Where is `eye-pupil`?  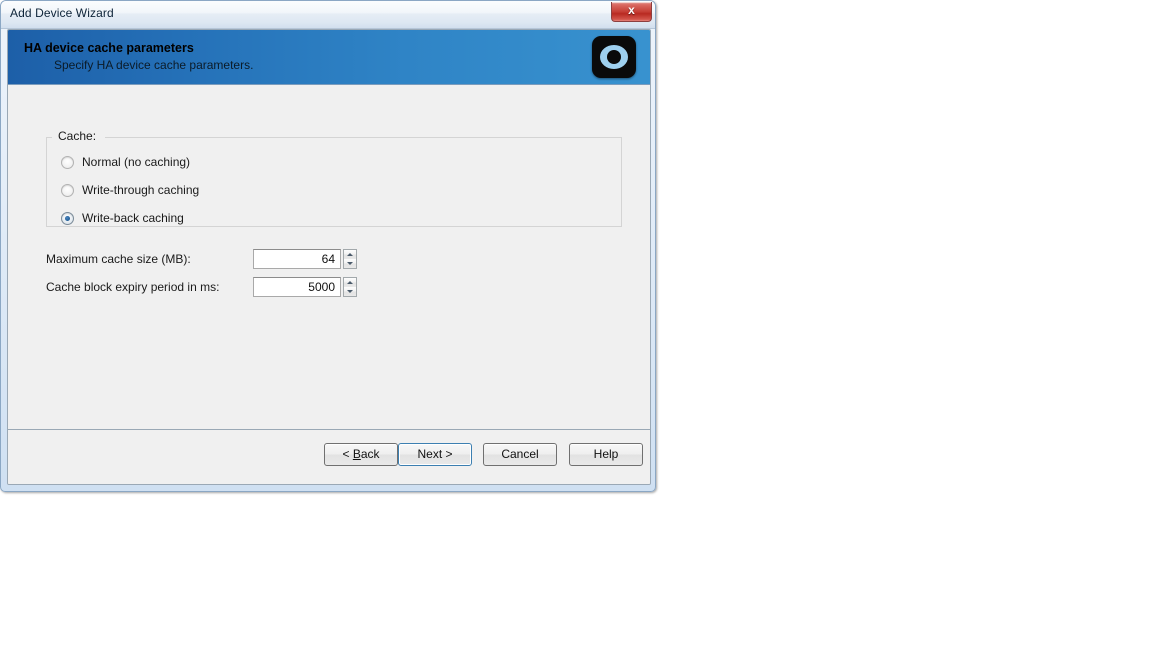 eye-pupil is located at coordinates (614, 57).